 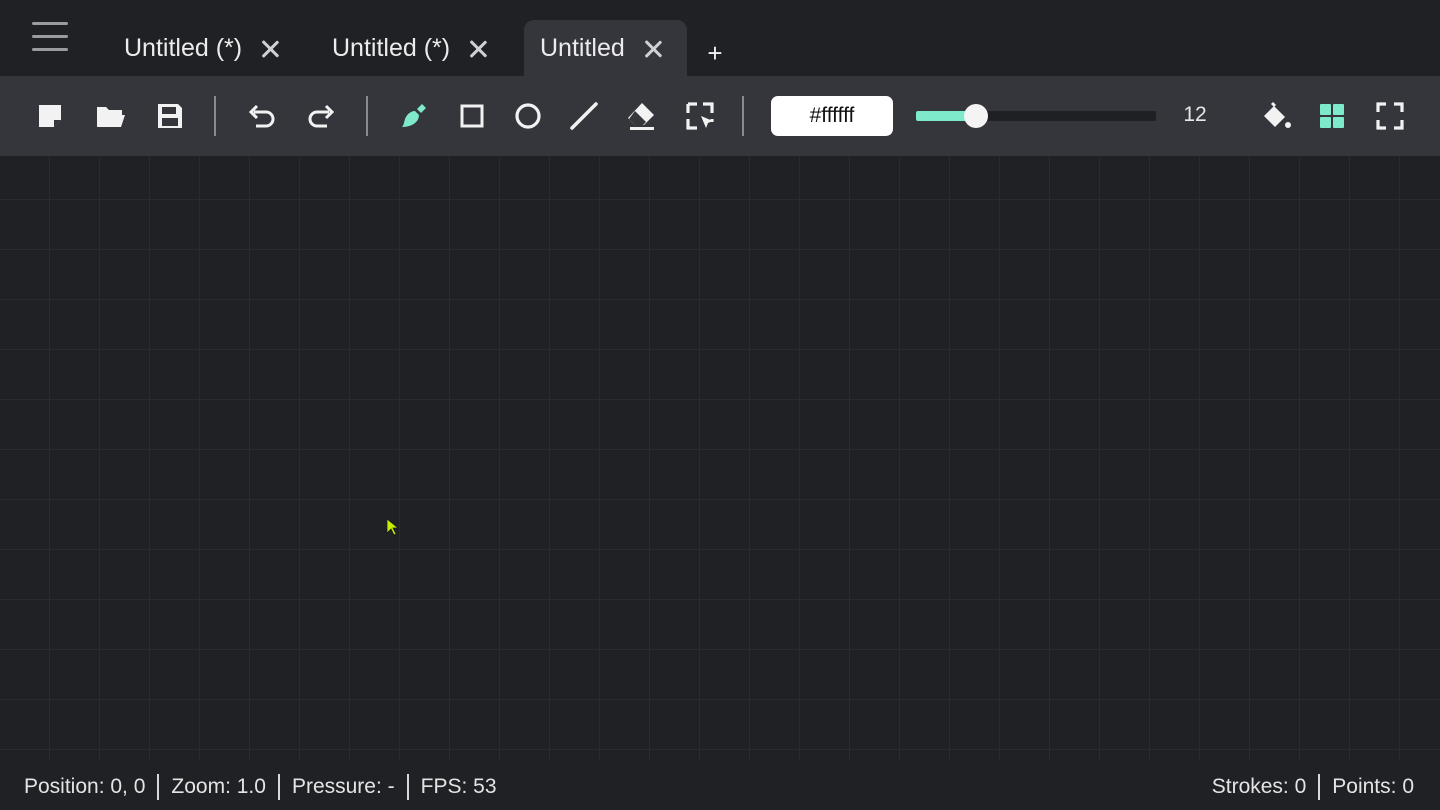 I want to click on new-file-icon, so click(x=50, y=116).